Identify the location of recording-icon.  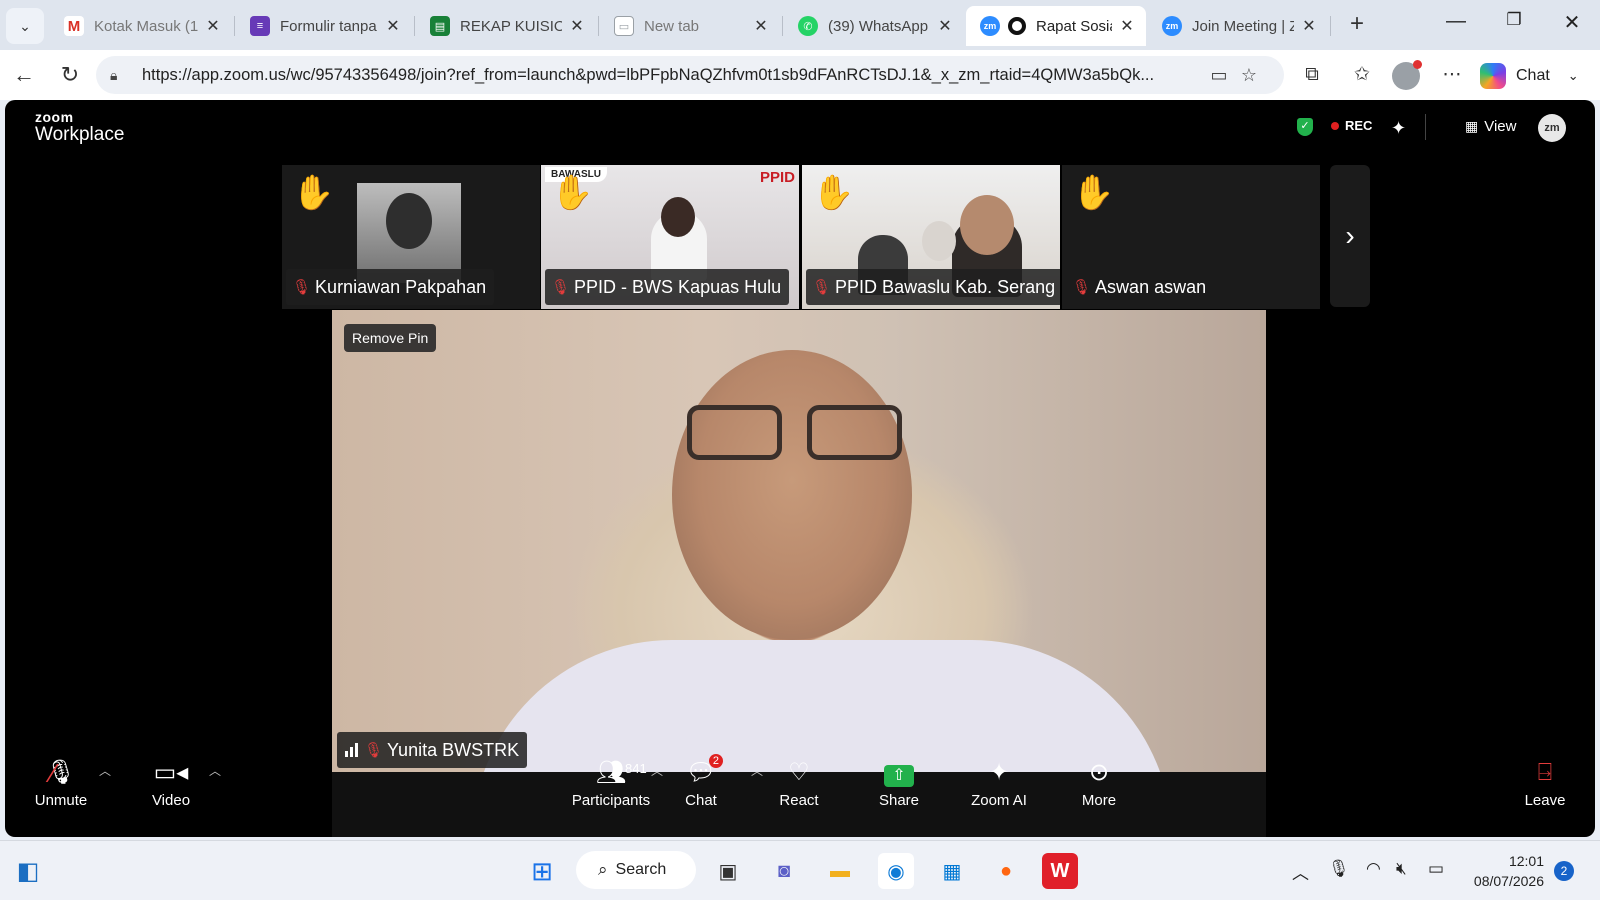
(1017, 26).